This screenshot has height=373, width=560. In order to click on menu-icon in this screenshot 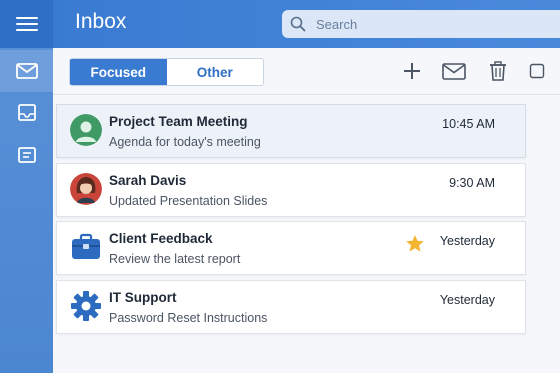, I will do `click(26, 24)`.